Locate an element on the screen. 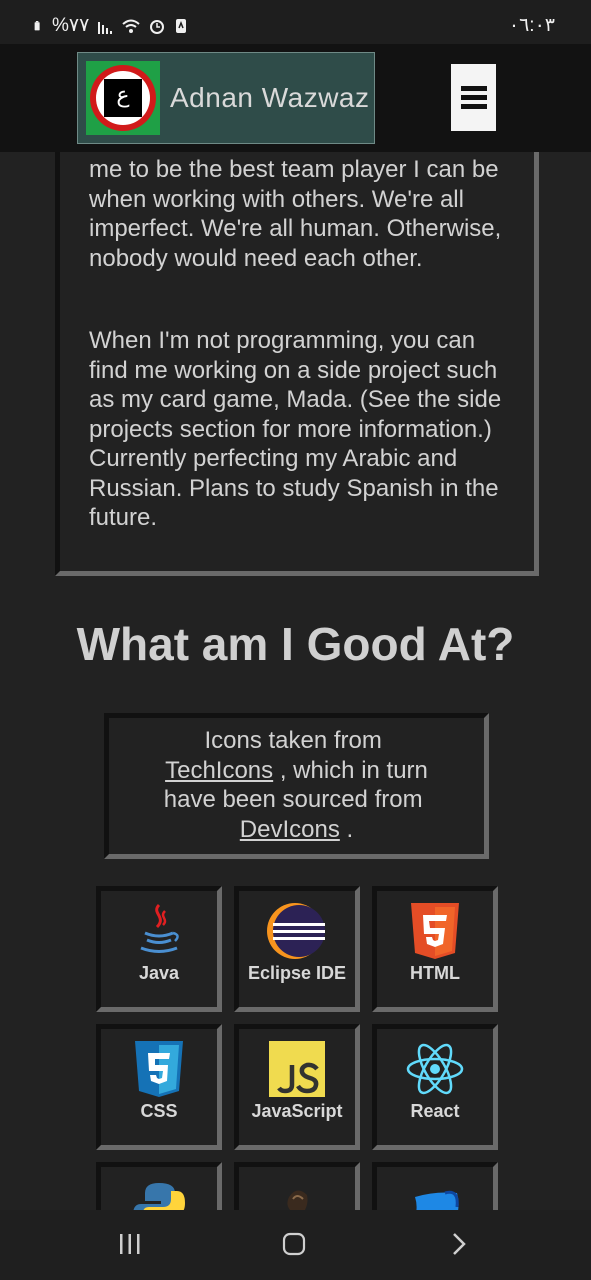  skill-tile-javascript: JavaScript is located at coordinates (297, 1087).